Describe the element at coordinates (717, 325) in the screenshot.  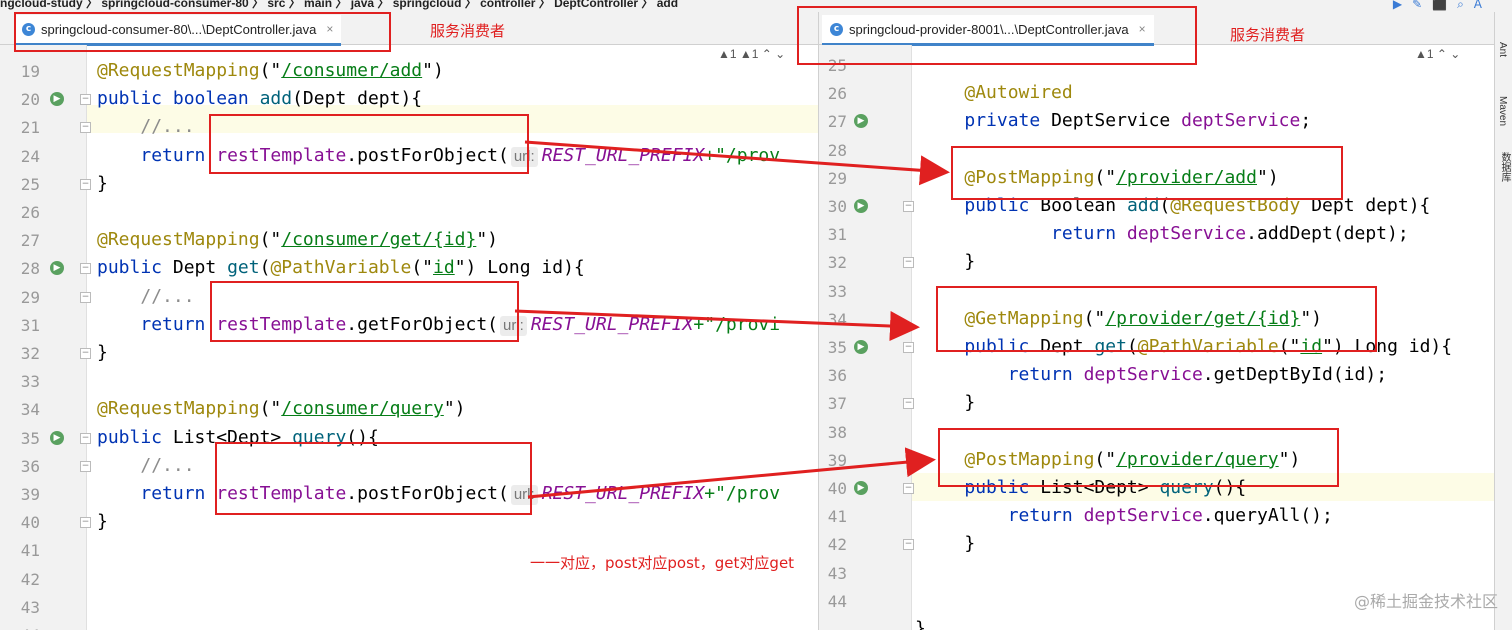
I see `arrow-get` at that location.